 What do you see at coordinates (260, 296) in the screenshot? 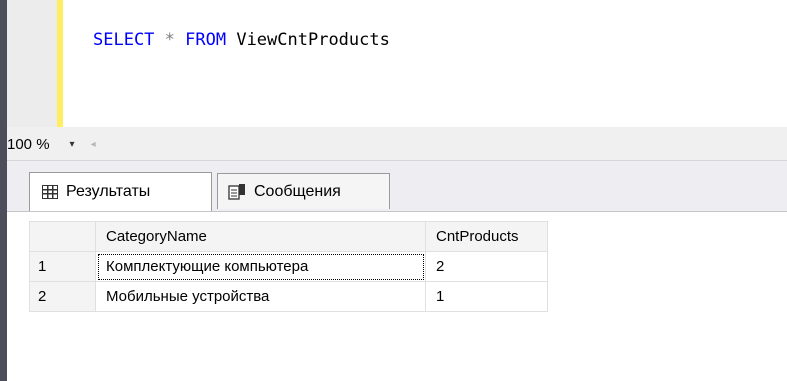
I see `table-cell: Мобильные устройства` at bounding box center [260, 296].